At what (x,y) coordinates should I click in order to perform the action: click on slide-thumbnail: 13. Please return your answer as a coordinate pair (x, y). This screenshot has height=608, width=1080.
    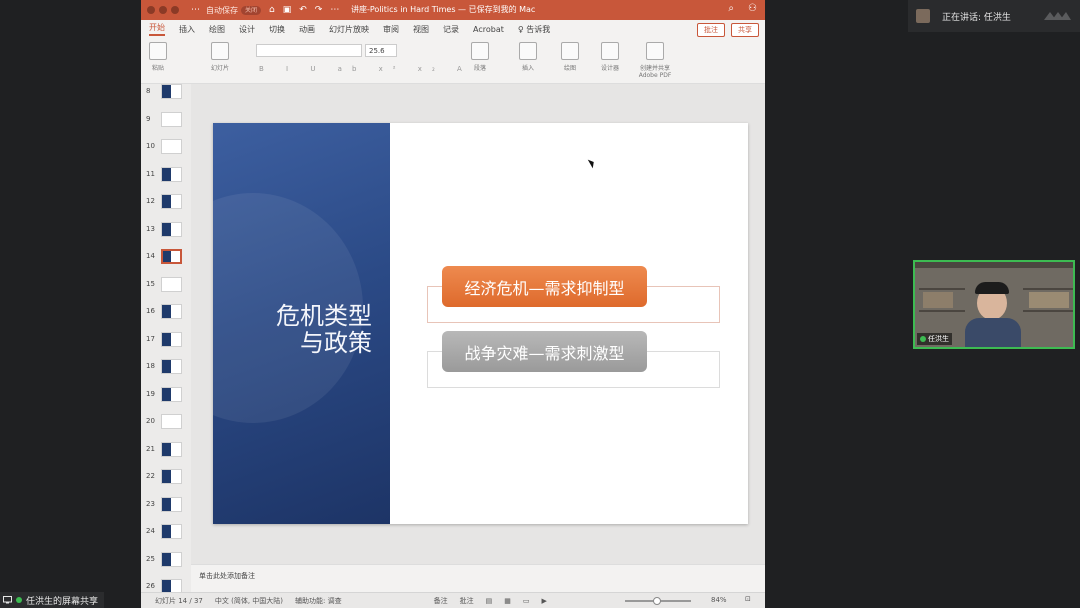
    Looking at the image, I should click on (166, 231).